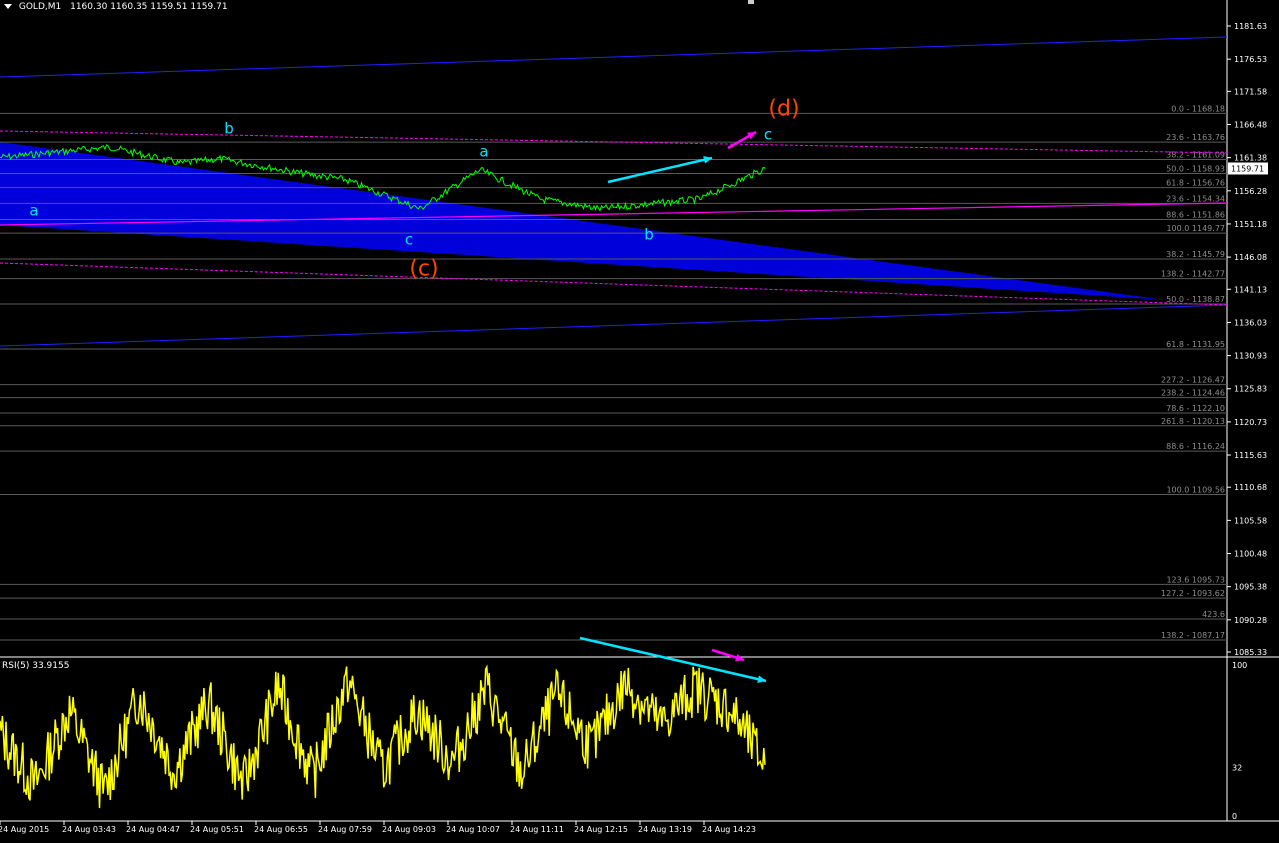  Describe the element at coordinates (1250, 124) in the screenshot. I see `price-tick-label: 1166.48` at that location.